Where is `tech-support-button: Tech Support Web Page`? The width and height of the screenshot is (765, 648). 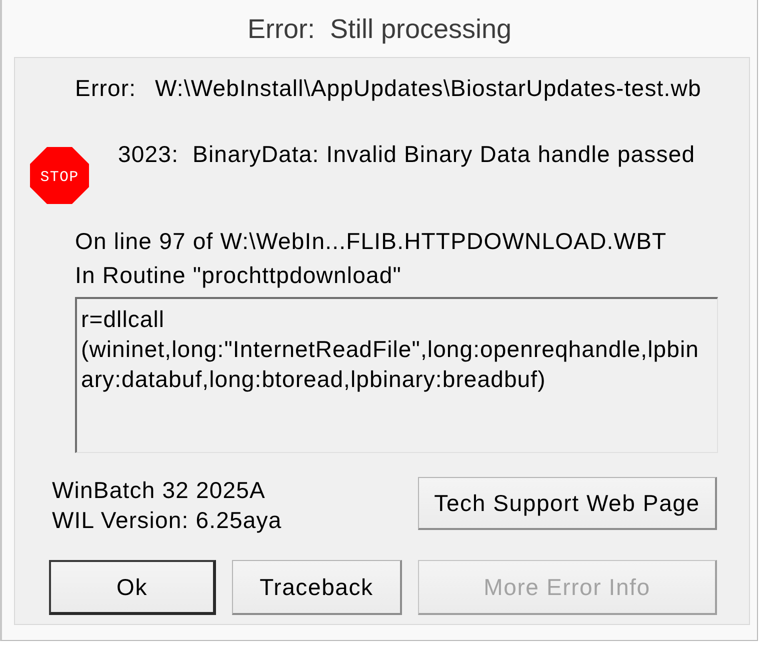 tech-support-button: Tech Support Web Page is located at coordinates (567, 503).